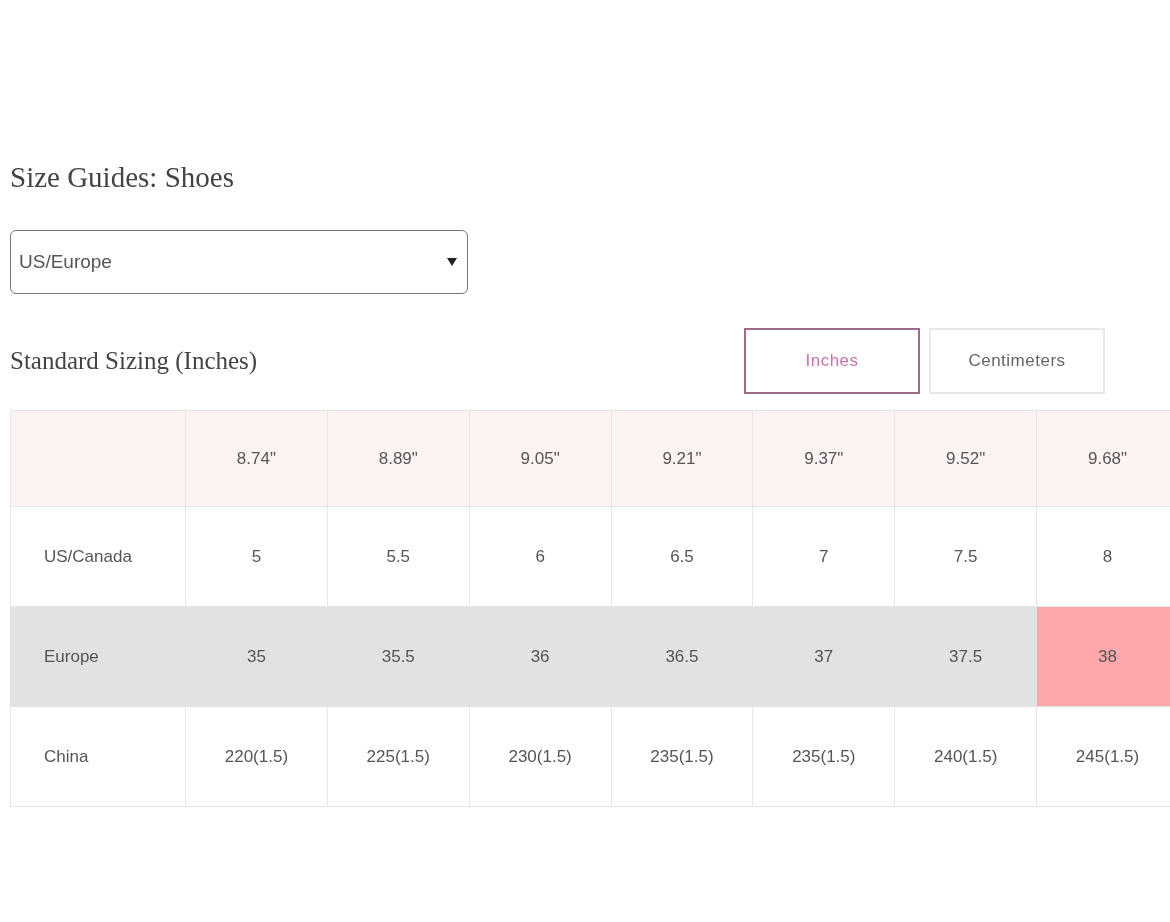 The width and height of the screenshot is (1170, 922). Describe the element at coordinates (823, 556) in the screenshot. I see `table-cell: 7` at that location.